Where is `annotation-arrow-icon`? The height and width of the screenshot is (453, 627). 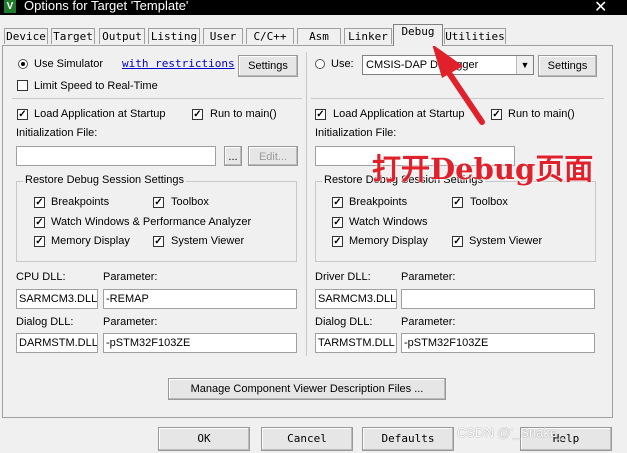 annotation-arrow-icon is located at coordinates (458, 84).